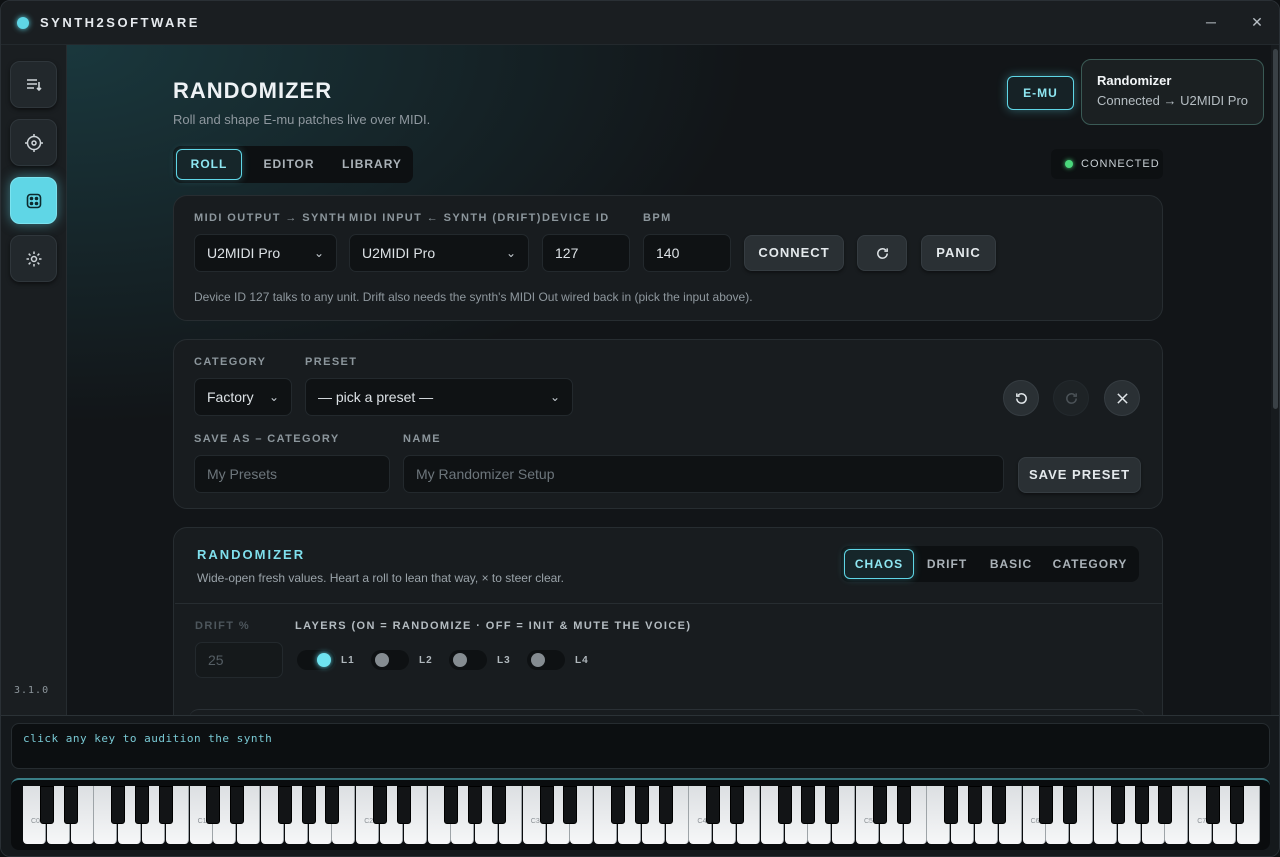  I want to click on bpm-input: 140, so click(687, 253).